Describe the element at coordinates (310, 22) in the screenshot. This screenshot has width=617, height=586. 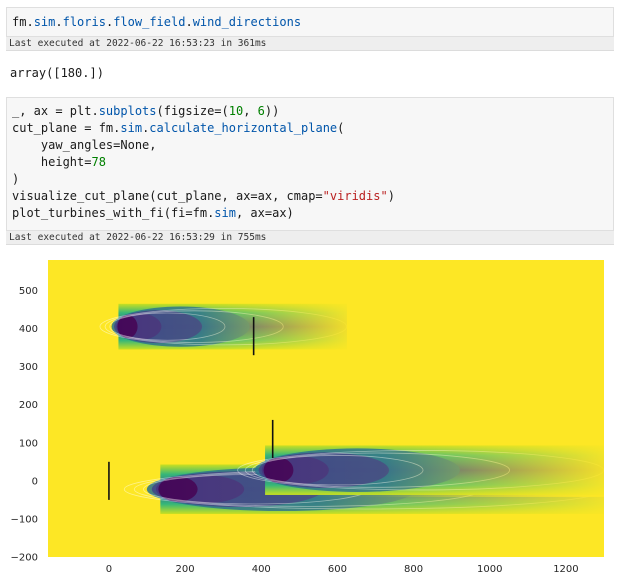
I see `code-cell-1-input: fm.sim.floris.flow_field.wind_directions` at that location.